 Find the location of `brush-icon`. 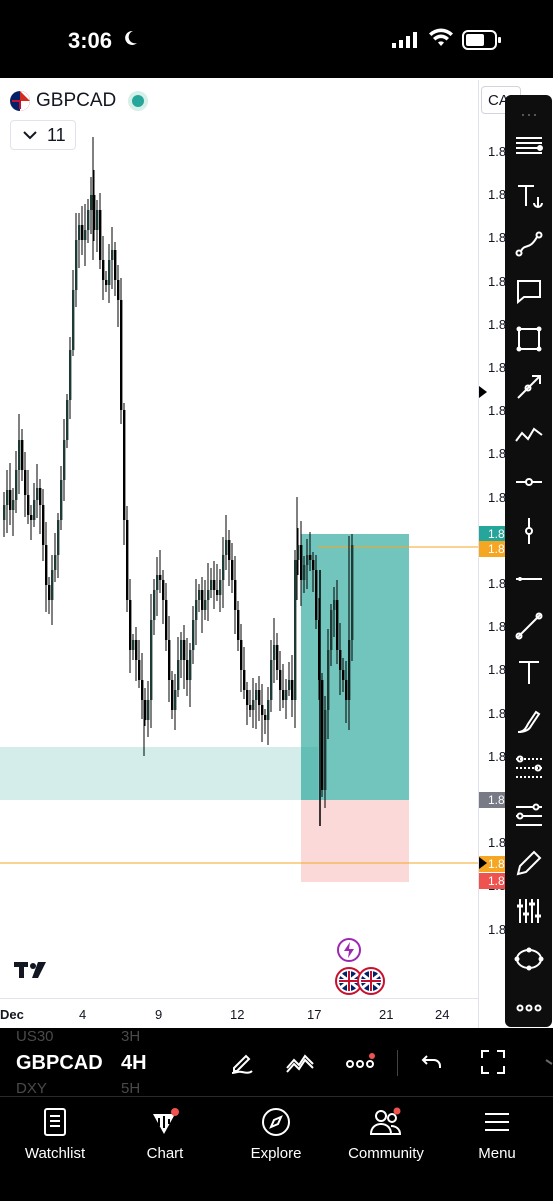

brush-icon is located at coordinates (528, 721).